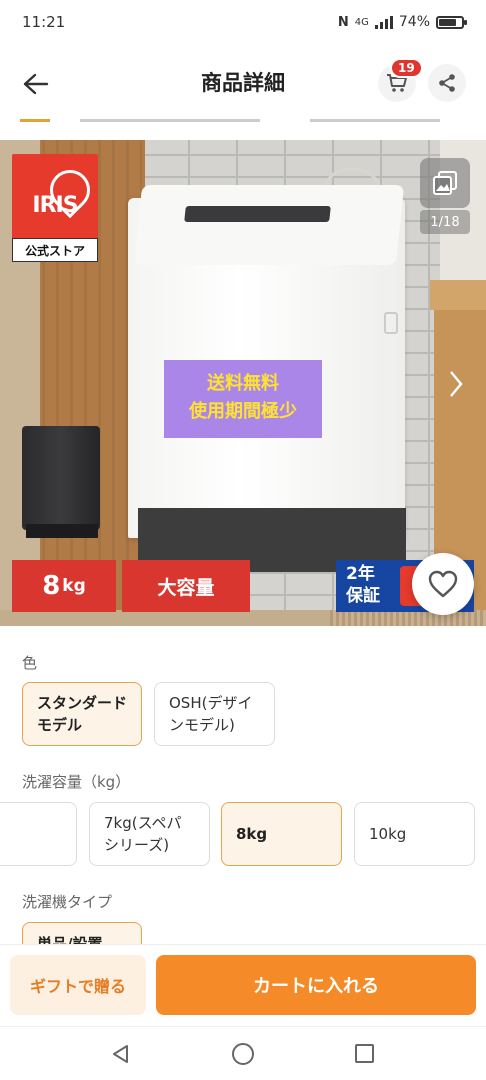 This screenshot has width=486, height=1080. What do you see at coordinates (257, 214) in the screenshot?
I see `washing-machine-control-panel` at bounding box center [257, 214].